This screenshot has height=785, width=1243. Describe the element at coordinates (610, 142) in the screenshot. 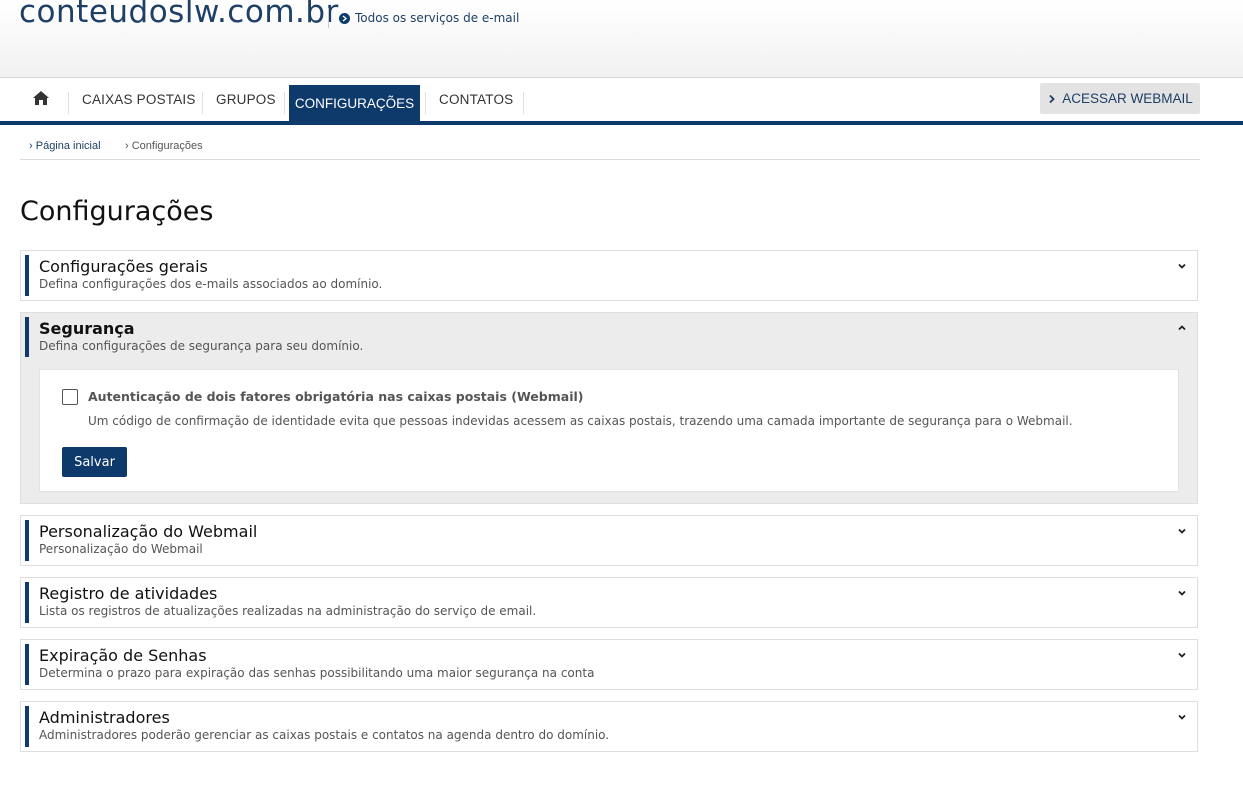

I see `breadcrumb: › Página inicial › Configurações` at that location.